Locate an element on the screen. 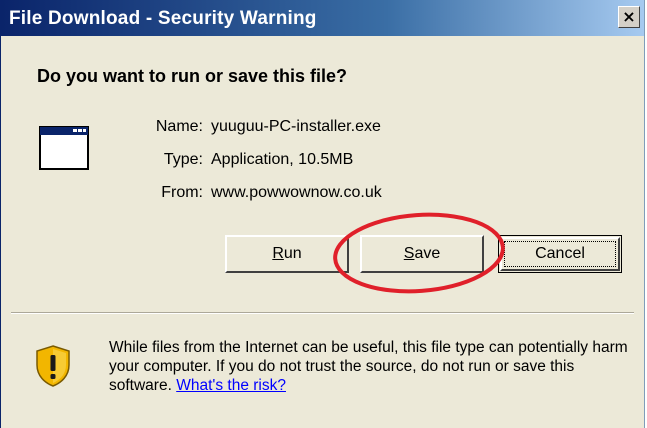 This screenshot has width=647, height=428. run-label: un is located at coordinates (292, 253).